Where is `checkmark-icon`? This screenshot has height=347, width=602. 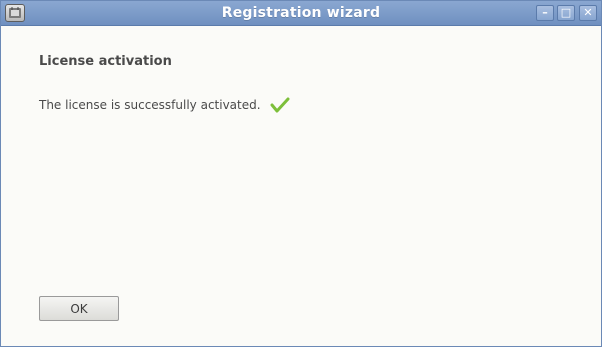
checkmark-icon is located at coordinates (280, 105).